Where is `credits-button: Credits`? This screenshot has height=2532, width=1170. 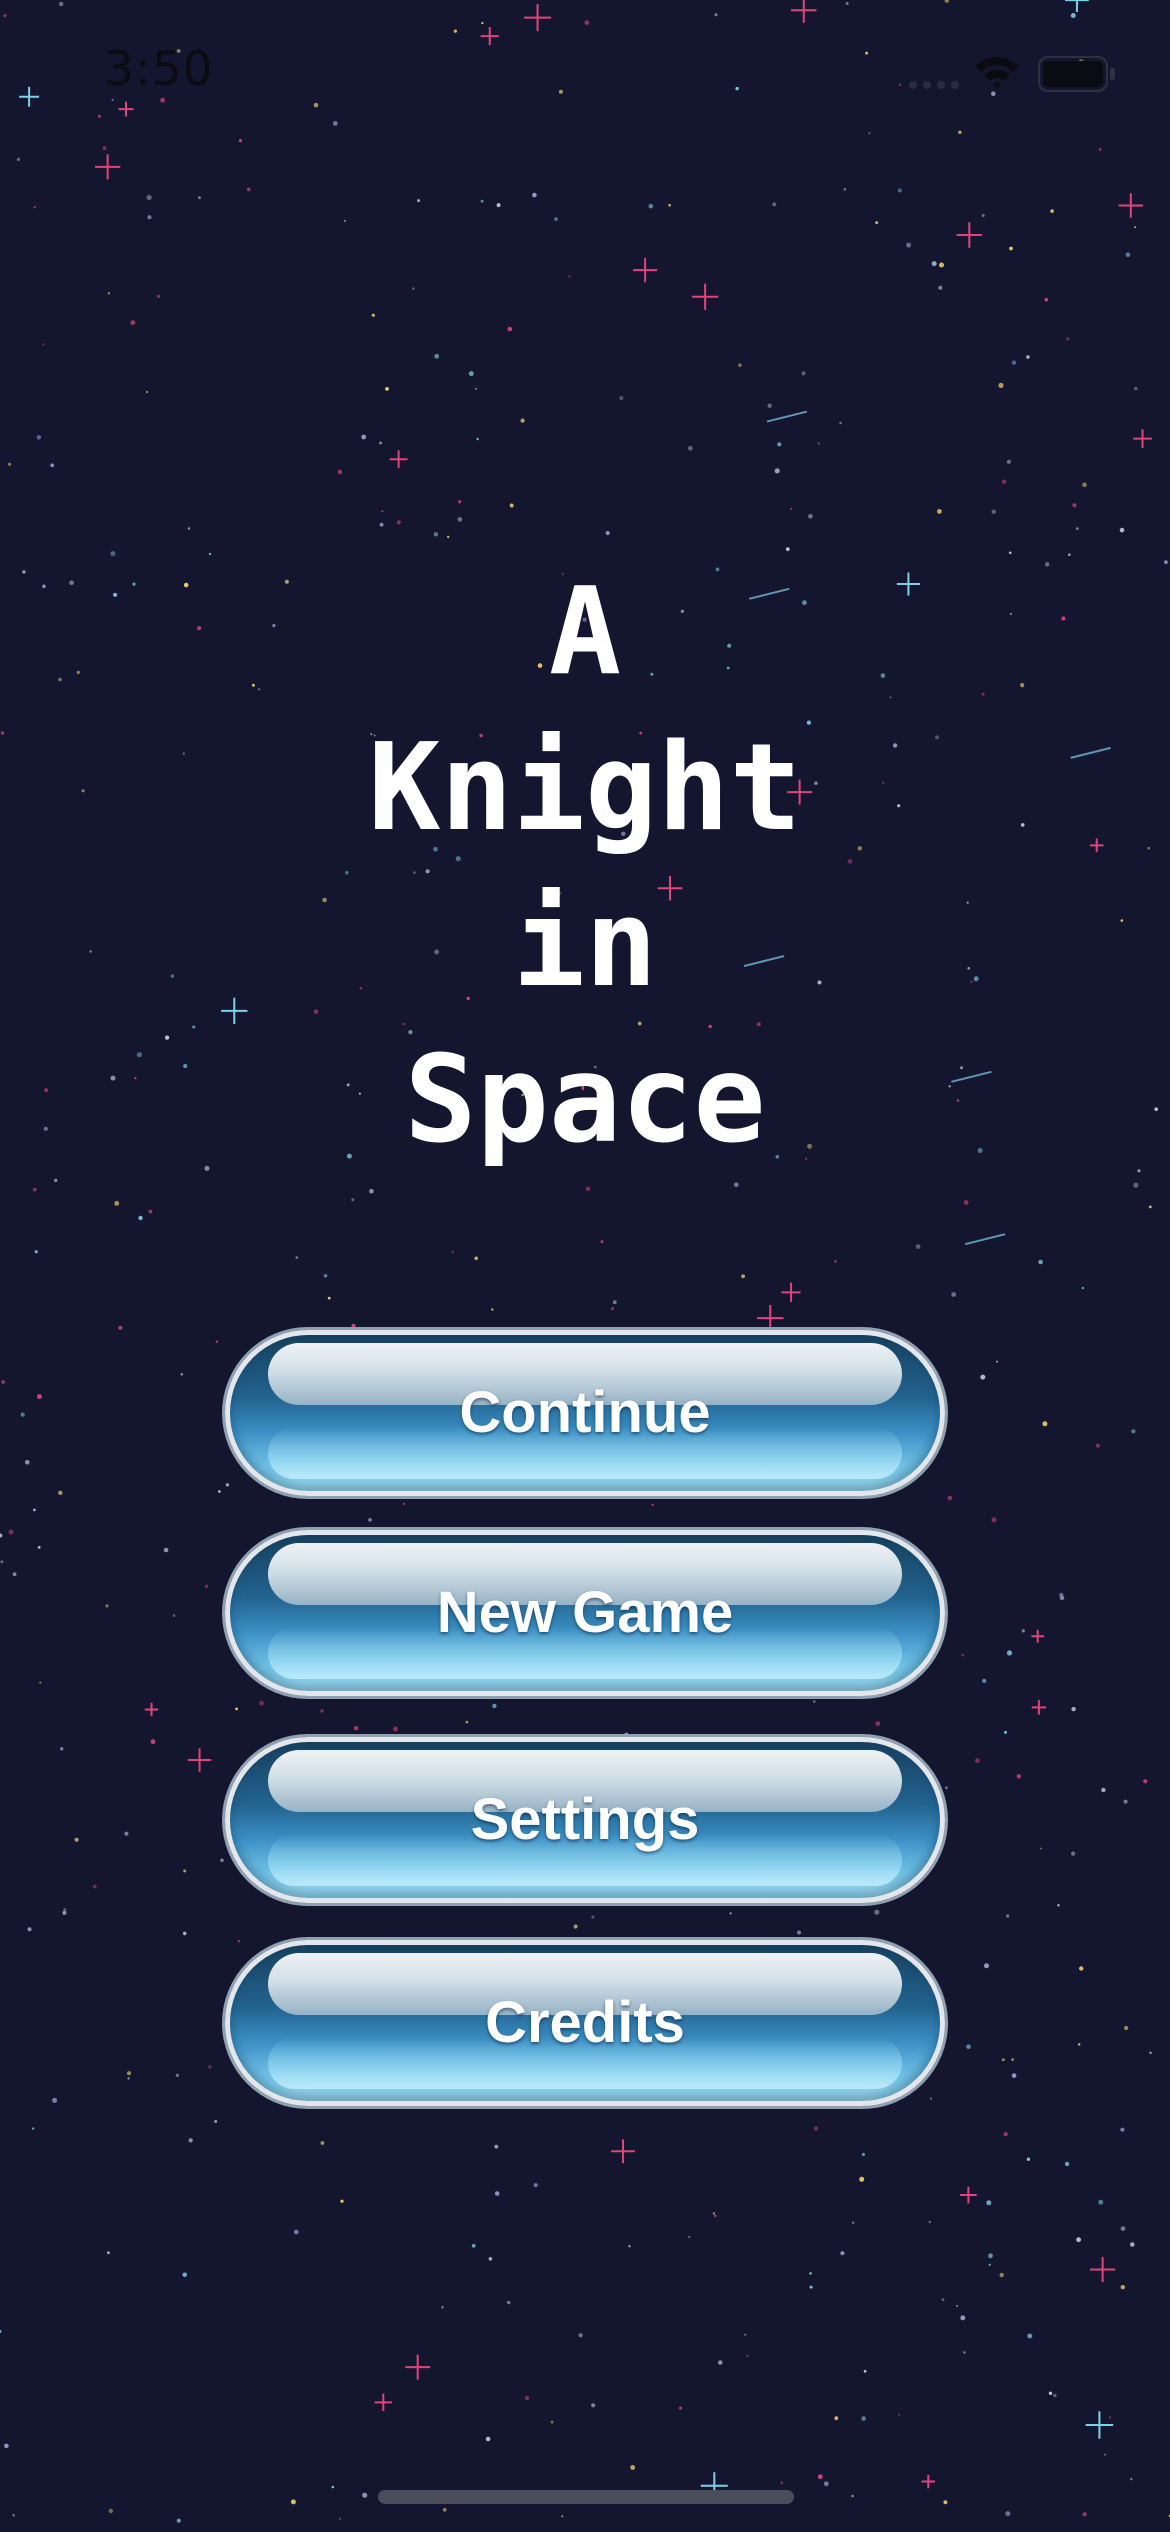
credits-button: Credits is located at coordinates (585, 2023).